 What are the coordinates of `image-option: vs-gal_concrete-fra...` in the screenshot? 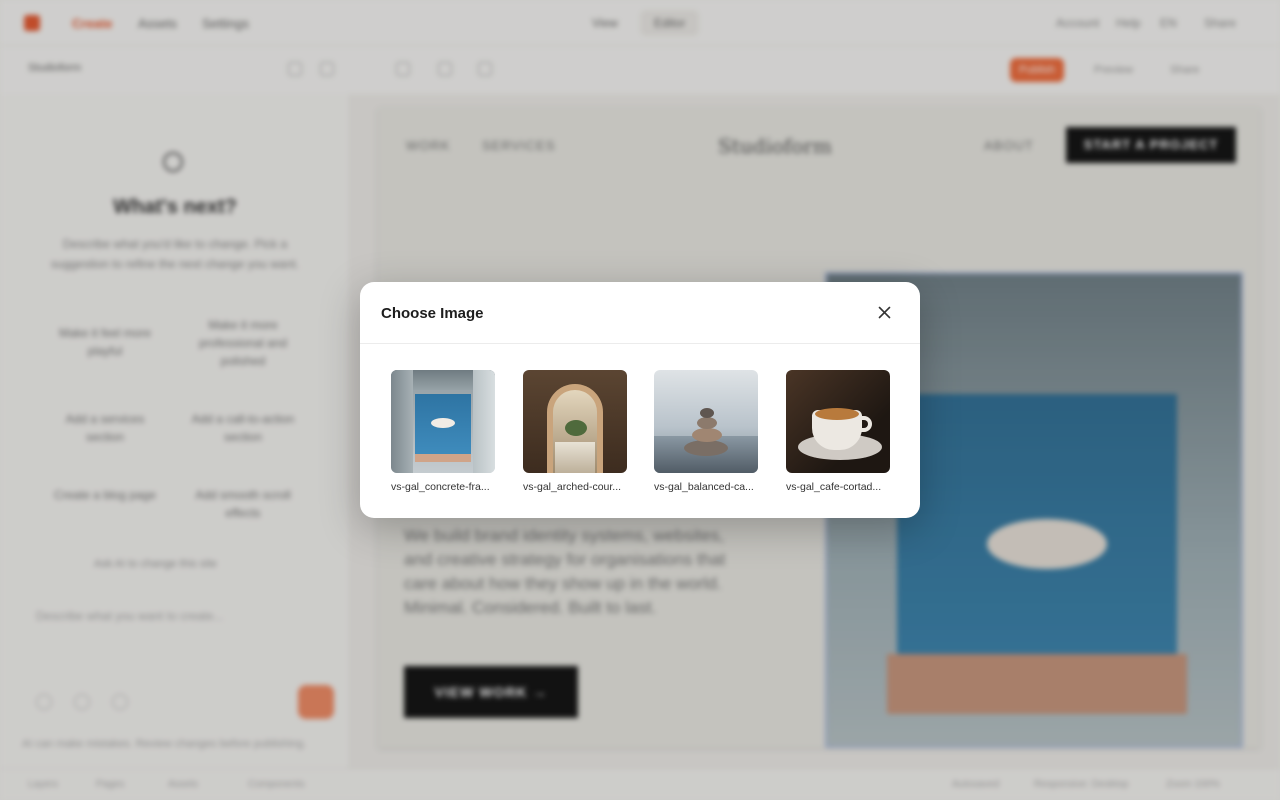 It's located at (443, 431).